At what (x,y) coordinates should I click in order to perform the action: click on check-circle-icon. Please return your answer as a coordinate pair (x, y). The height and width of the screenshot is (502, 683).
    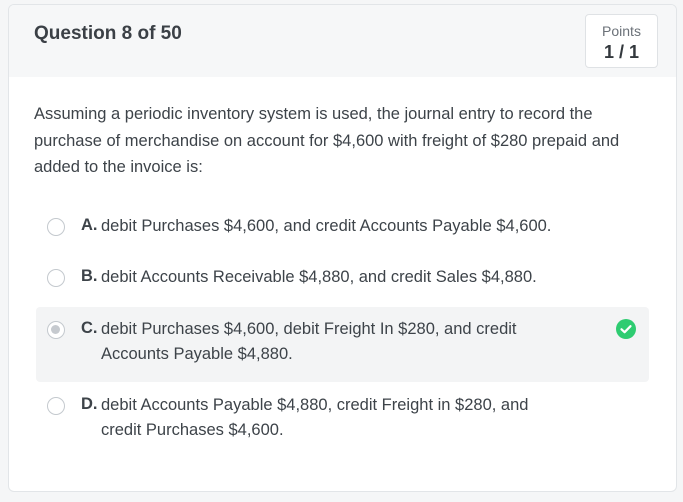
    Looking at the image, I should click on (626, 329).